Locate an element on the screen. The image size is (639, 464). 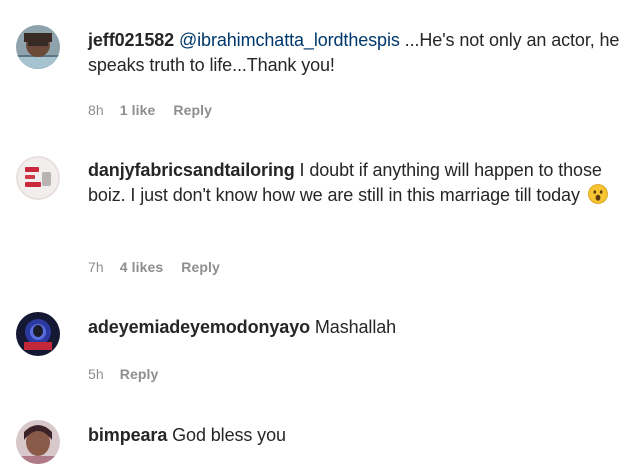
comment-time: 7h is located at coordinates (96, 267).